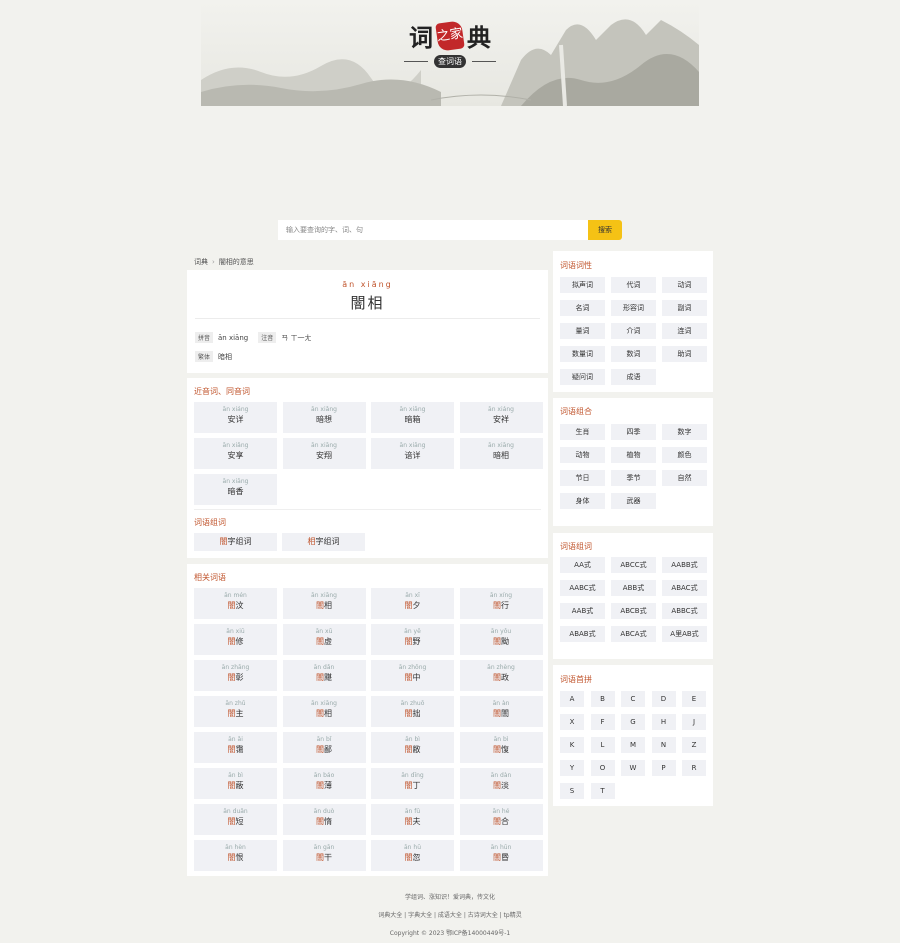 This screenshot has width=900, height=943. Describe the element at coordinates (323, 542) in the screenshot. I see `group-word-link: 相字组词` at that location.